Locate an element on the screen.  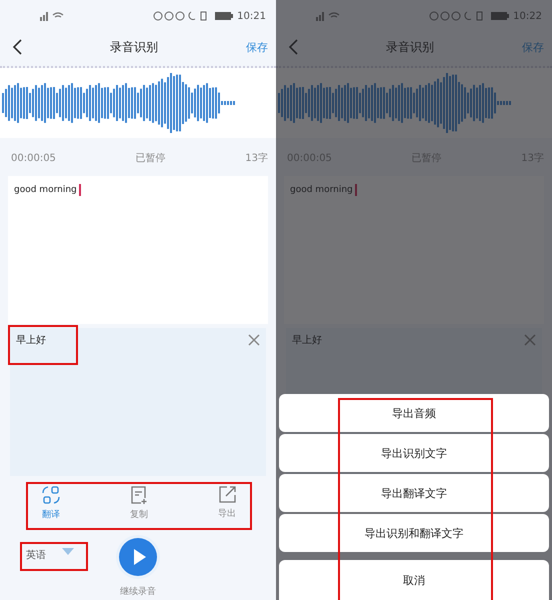
resume-recording-label: 继续录音 is located at coordinates (138, 592).